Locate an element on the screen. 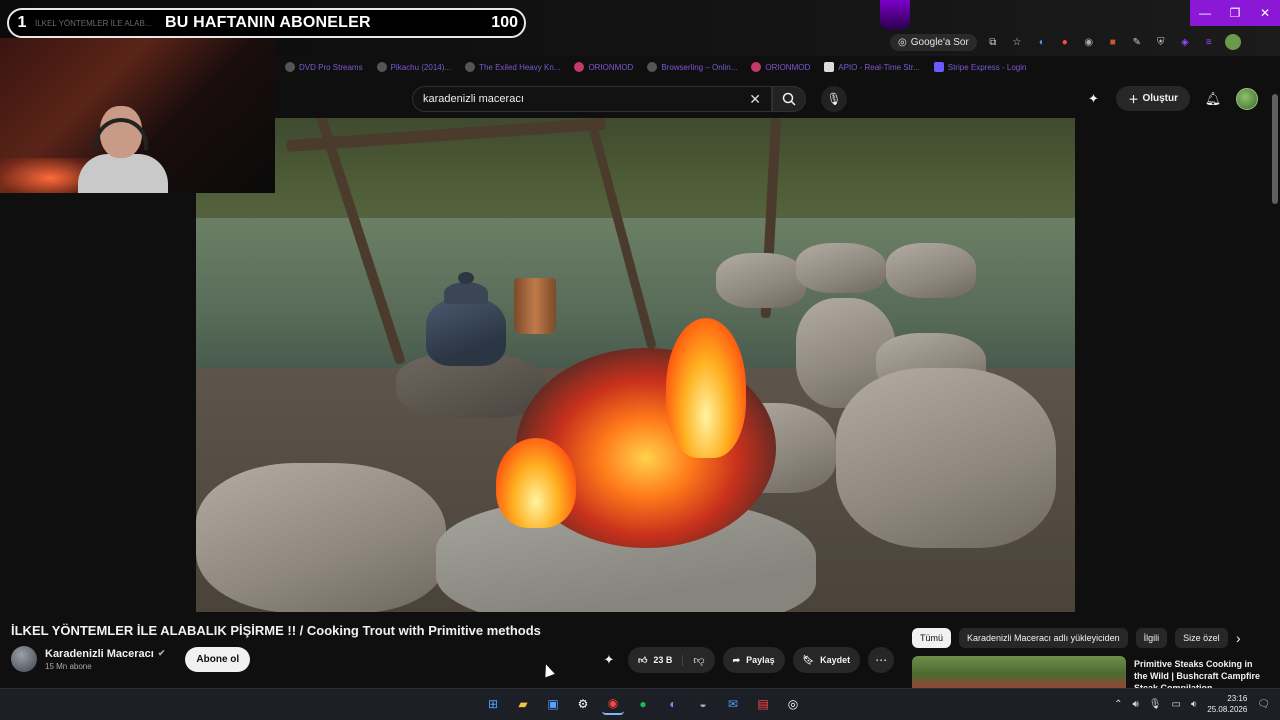 The image size is (1280, 720). share-button: ➦ Paylaş is located at coordinates (753, 660).